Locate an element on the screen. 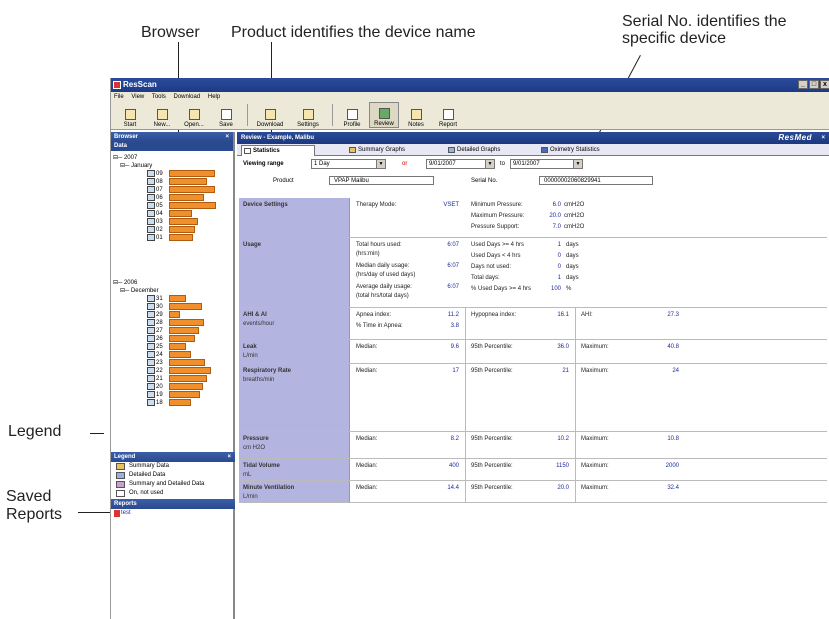  legend-summary-data: Summary Data is located at coordinates (173, 466).